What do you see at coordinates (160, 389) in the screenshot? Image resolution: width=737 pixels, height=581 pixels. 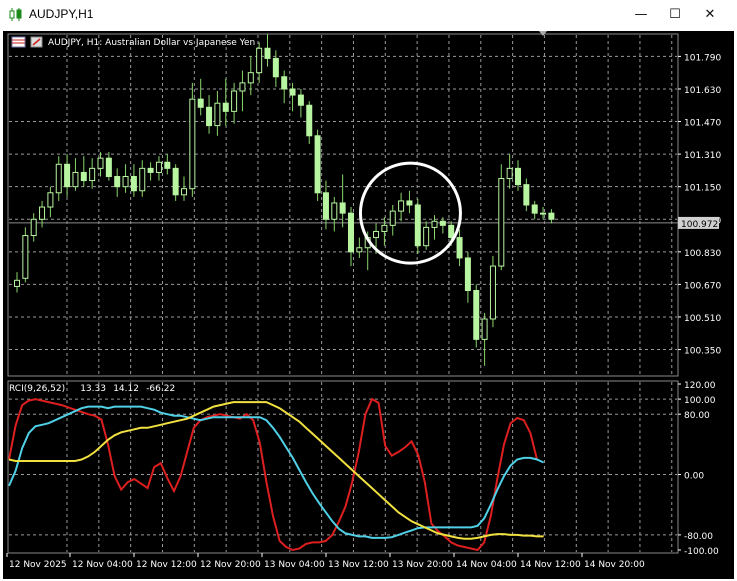 I see `rci-header-value: -66.22` at bounding box center [160, 389].